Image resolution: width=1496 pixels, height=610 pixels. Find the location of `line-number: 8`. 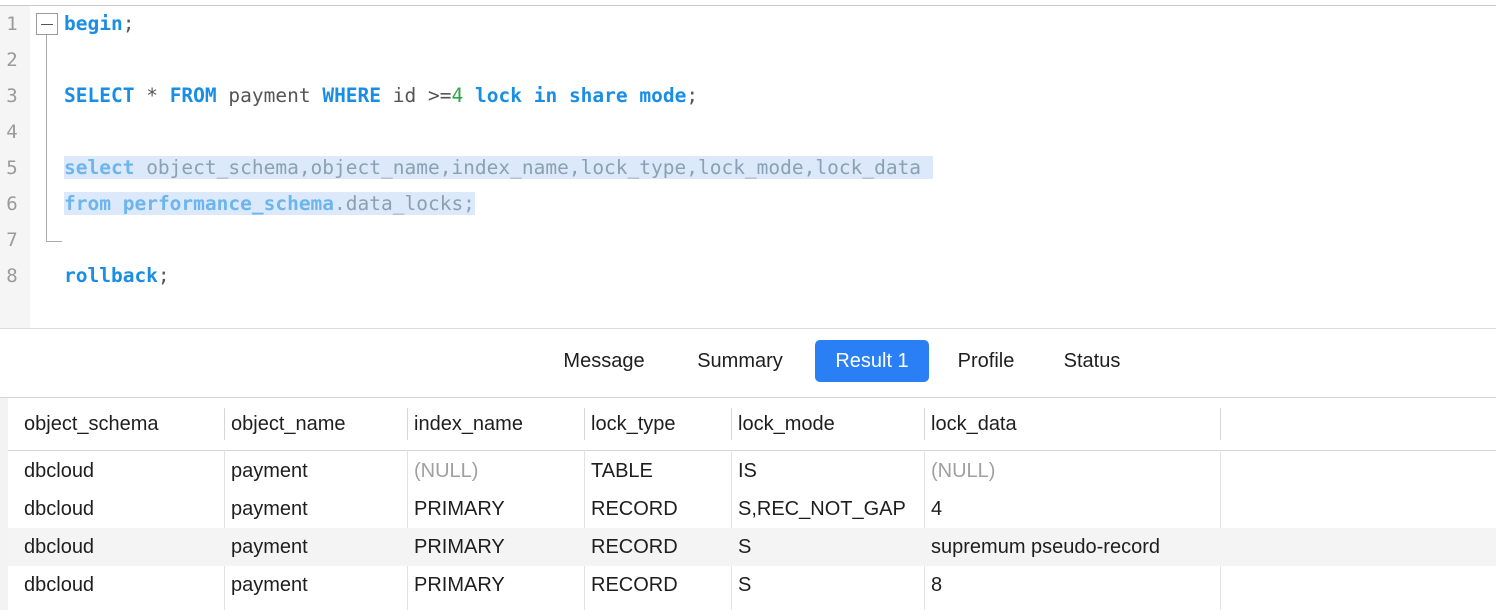

line-number: 8 is located at coordinates (12, 276).